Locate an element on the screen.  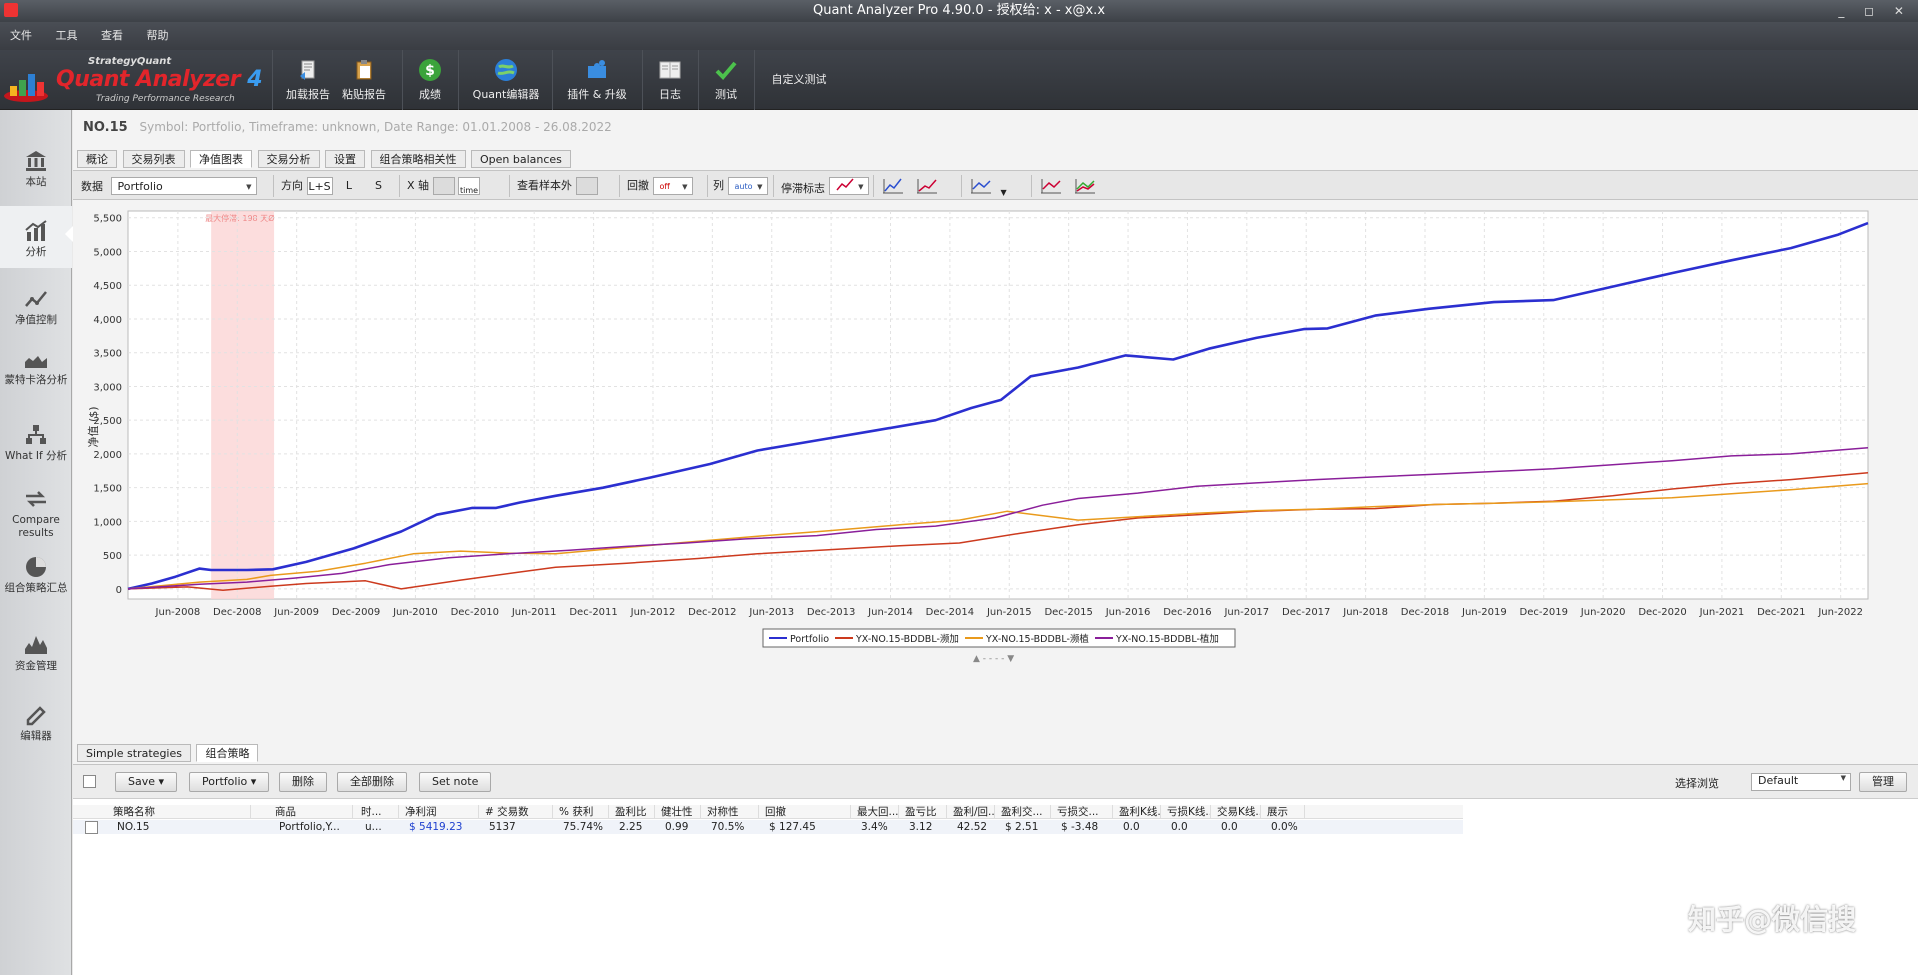
chevron-down-icon: ▼ is located at coordinates (1004, 192).